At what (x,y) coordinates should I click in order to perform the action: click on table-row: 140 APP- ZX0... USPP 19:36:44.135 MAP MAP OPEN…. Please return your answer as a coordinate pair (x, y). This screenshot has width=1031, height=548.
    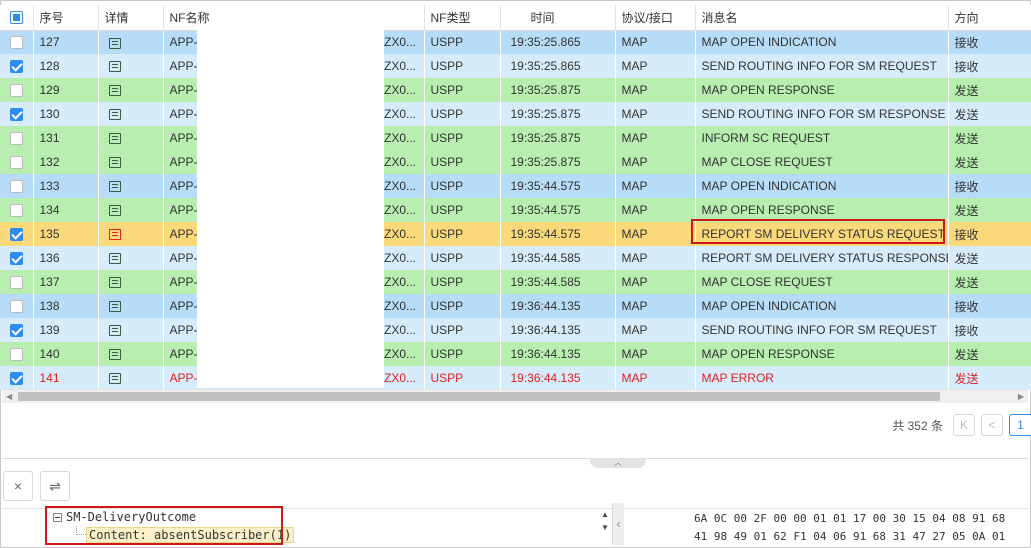
    Looking at the image, I should click on (515, 354).